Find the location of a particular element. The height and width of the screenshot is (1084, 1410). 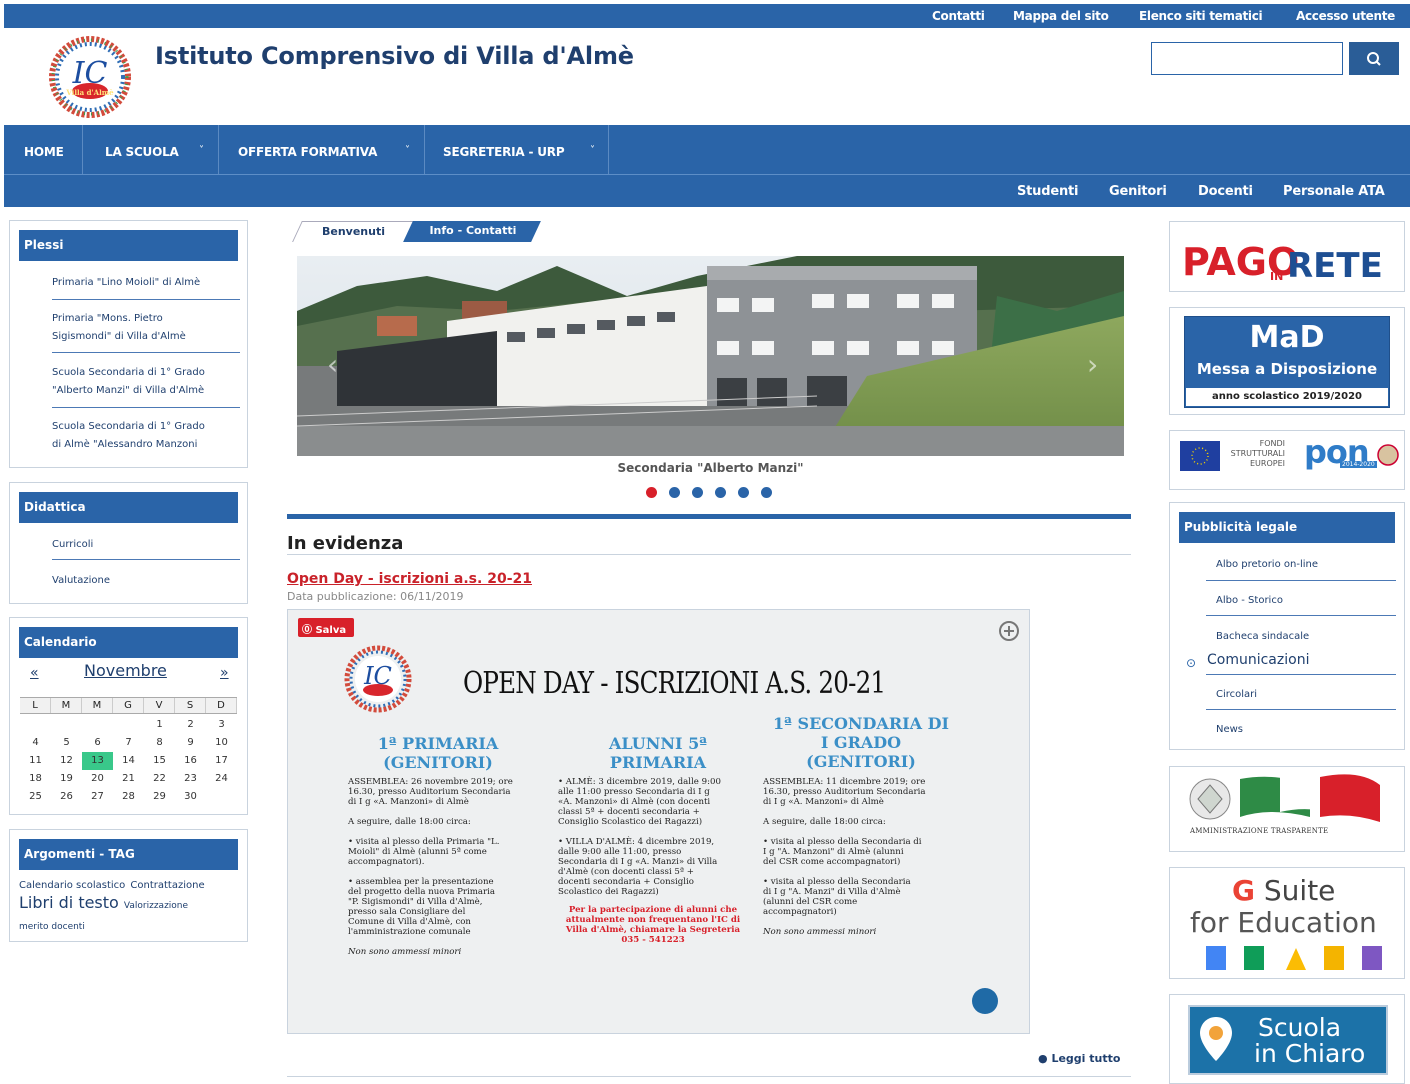

poster-col2-title: ALUNNI 5ª PRIMARIA is located at coordinates (658, 753).